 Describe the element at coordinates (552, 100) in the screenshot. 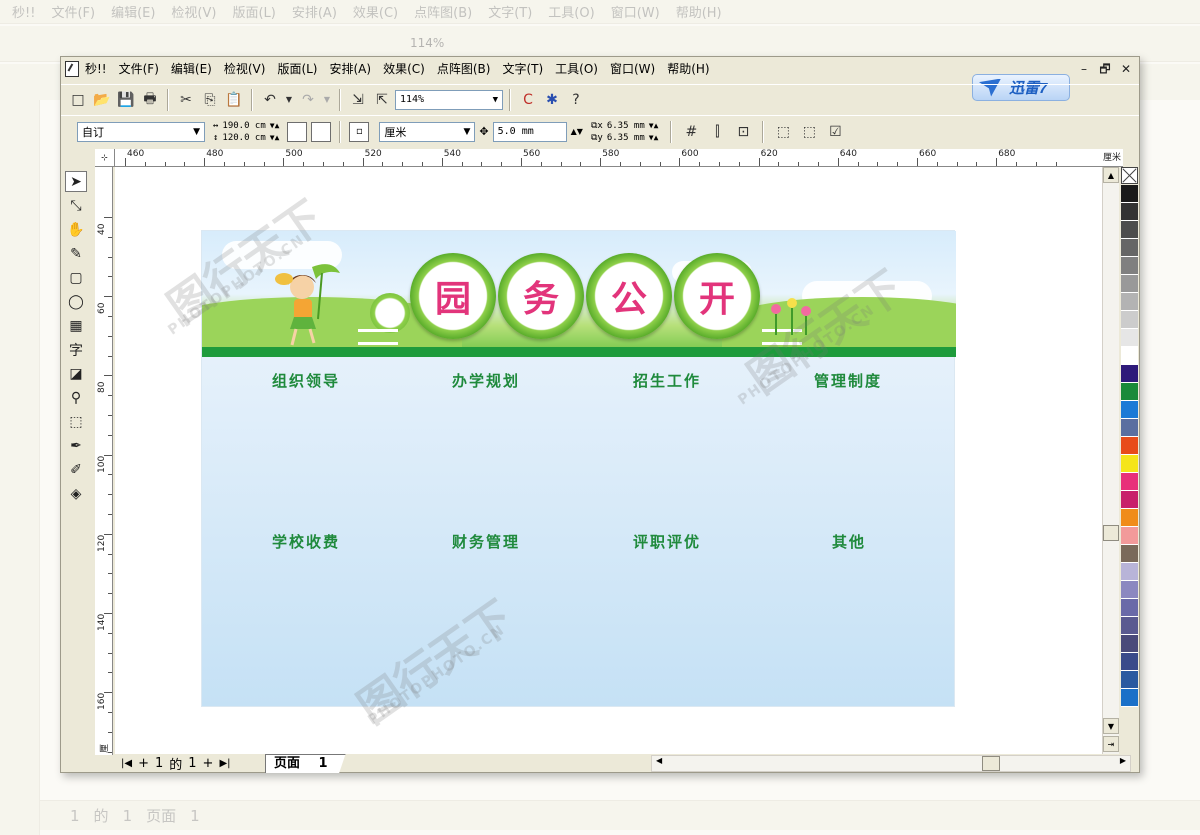

I see `corel-online-icon: ✱` at that location.